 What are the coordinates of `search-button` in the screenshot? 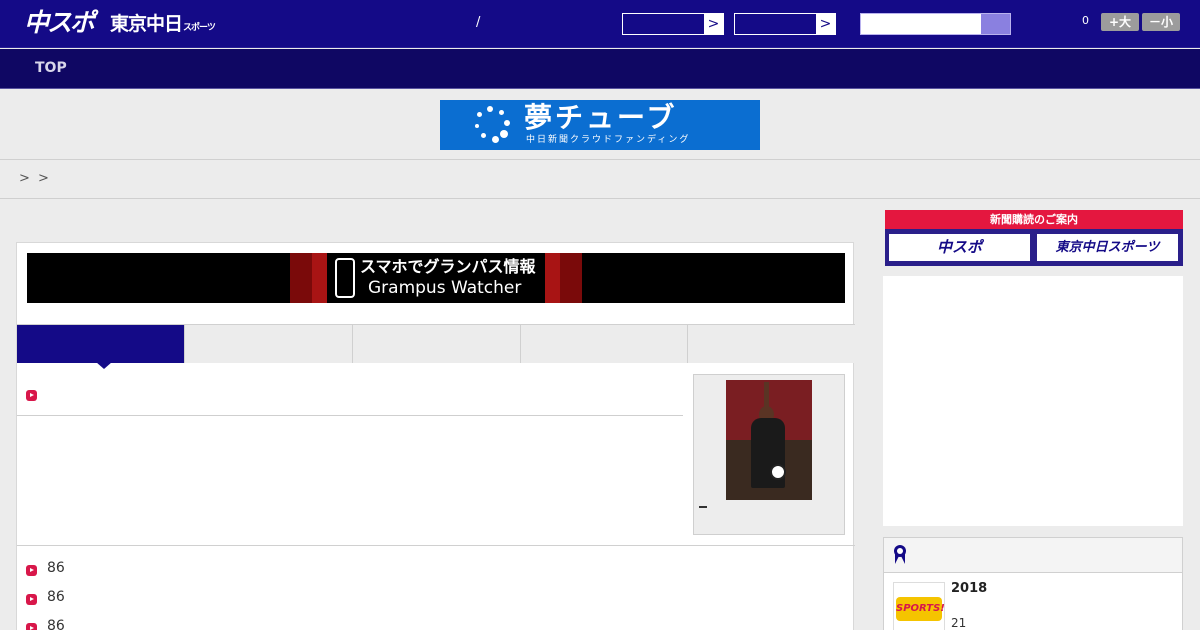 It's located at (995, 24).